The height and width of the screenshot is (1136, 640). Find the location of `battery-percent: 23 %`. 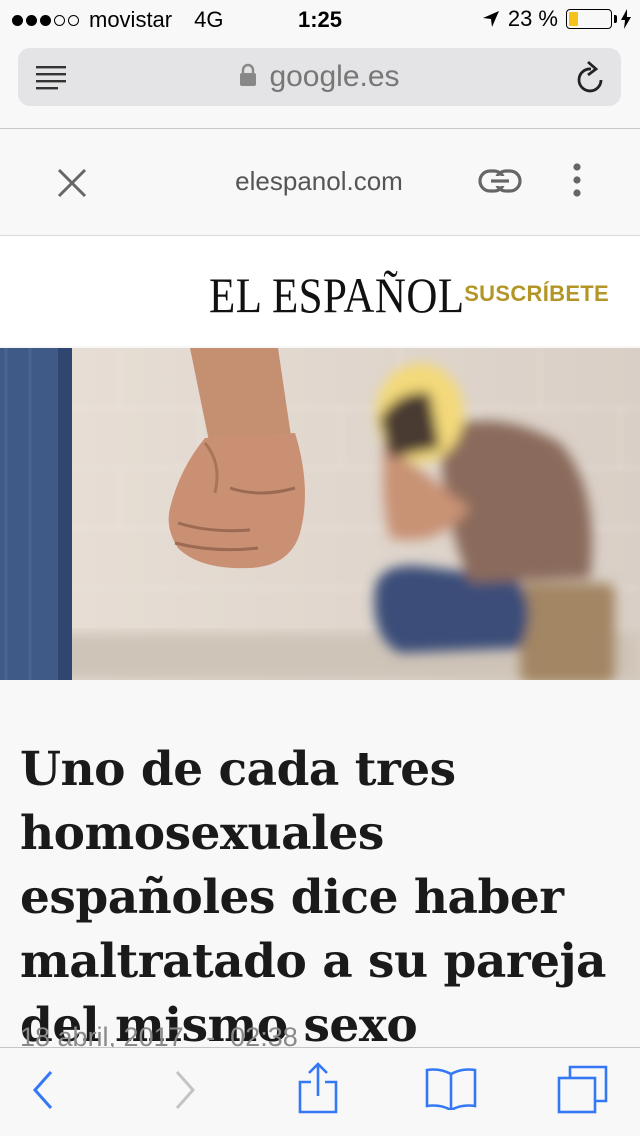

battery-percent: 23 % is located at coordinates (532, 18).